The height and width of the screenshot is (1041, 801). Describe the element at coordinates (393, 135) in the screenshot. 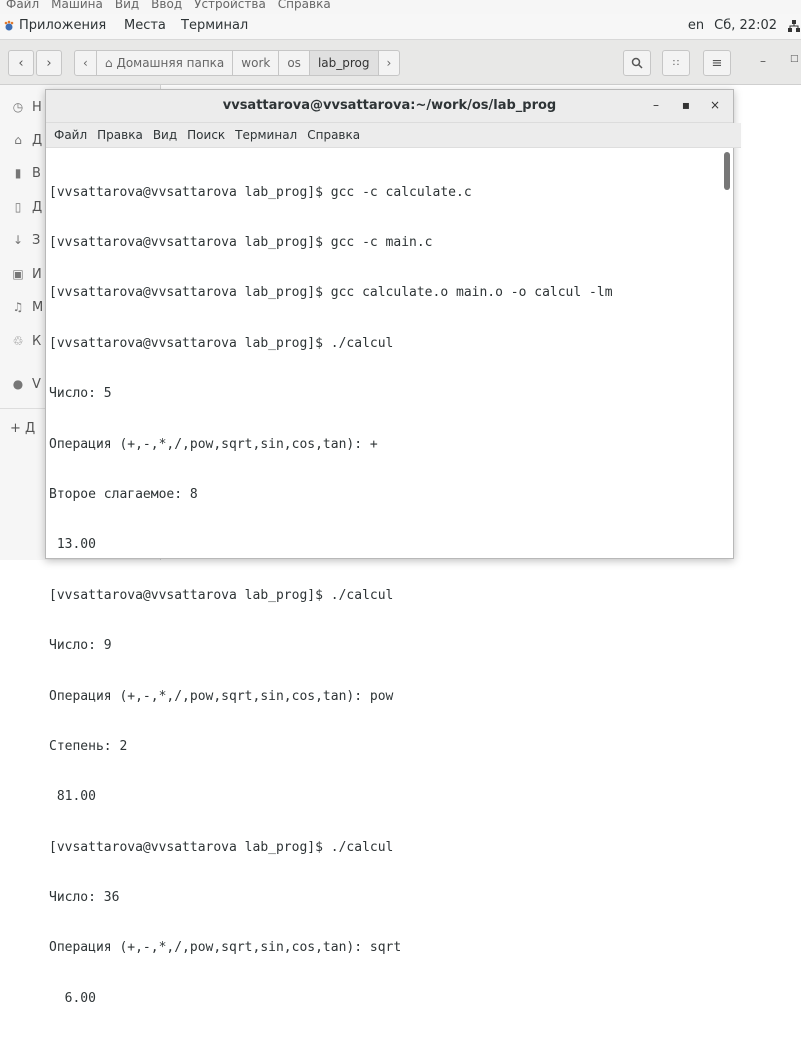

I see `terminal-menubar: Файл Правка Вид Поиск Терминал Справка` at that location.